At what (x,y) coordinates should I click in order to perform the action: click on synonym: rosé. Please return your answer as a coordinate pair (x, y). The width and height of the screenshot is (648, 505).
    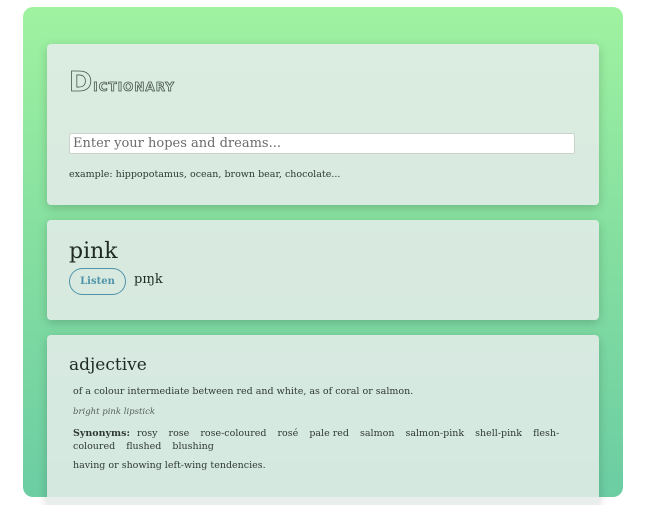
    Looking at the image, I should click on (288, 433).